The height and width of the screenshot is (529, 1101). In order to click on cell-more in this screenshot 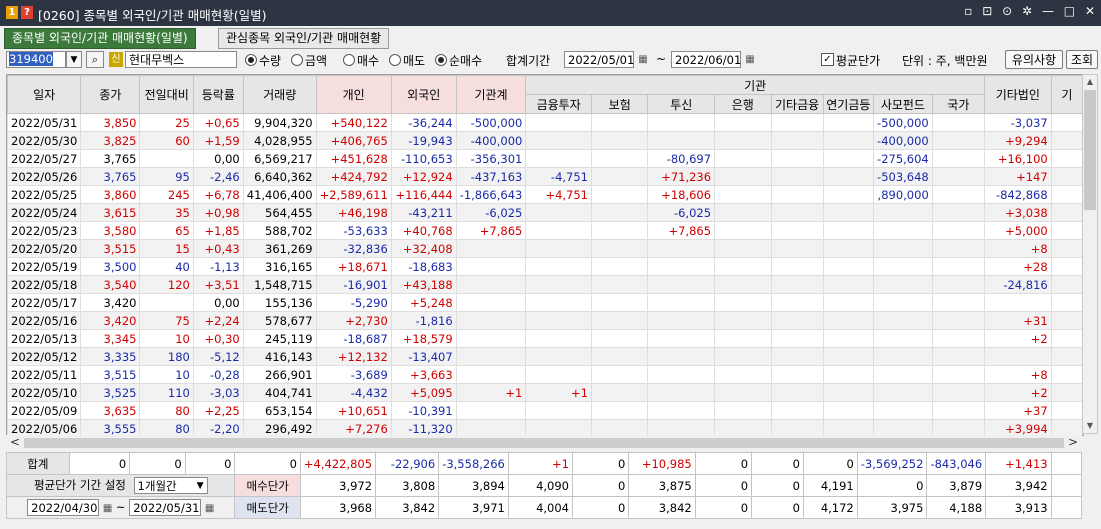, I will do `click(1066, 374)`.